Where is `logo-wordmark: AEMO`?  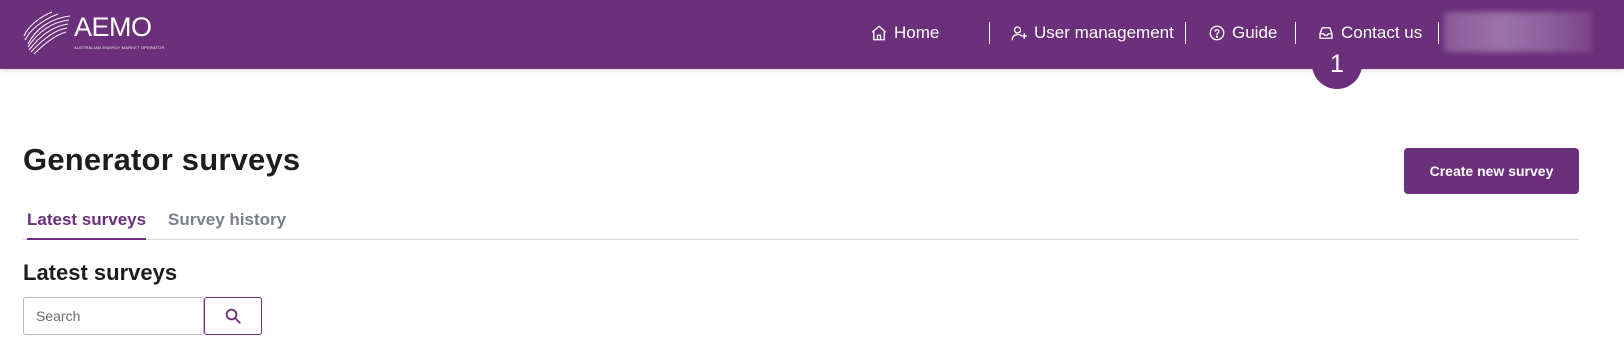
logo-wordmark: AEMO is located at coordinates (113, 27).